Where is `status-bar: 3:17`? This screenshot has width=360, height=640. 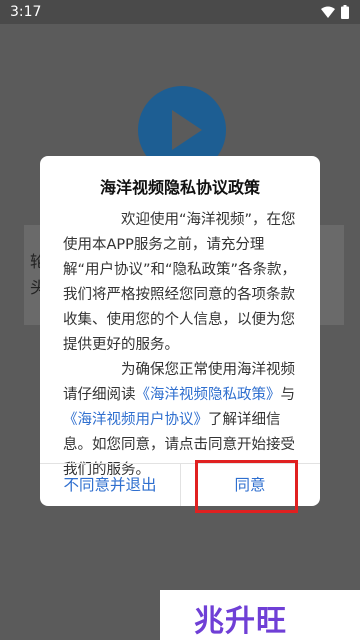
status-bar: 3:17 is located at coordinates (180, 12).